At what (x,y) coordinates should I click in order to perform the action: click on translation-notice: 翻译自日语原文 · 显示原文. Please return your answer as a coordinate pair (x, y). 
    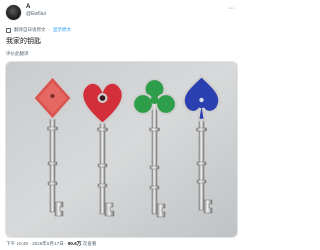
    Looking at the image, I should click on (38, 30).